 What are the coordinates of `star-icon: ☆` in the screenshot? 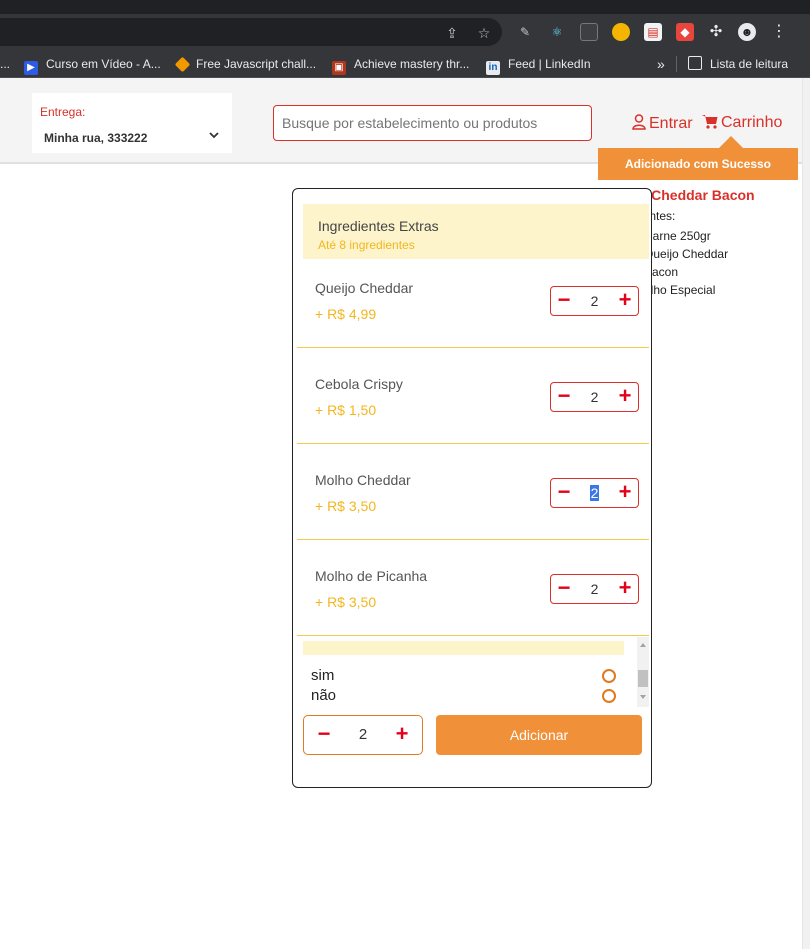 It's located at (484, 33).